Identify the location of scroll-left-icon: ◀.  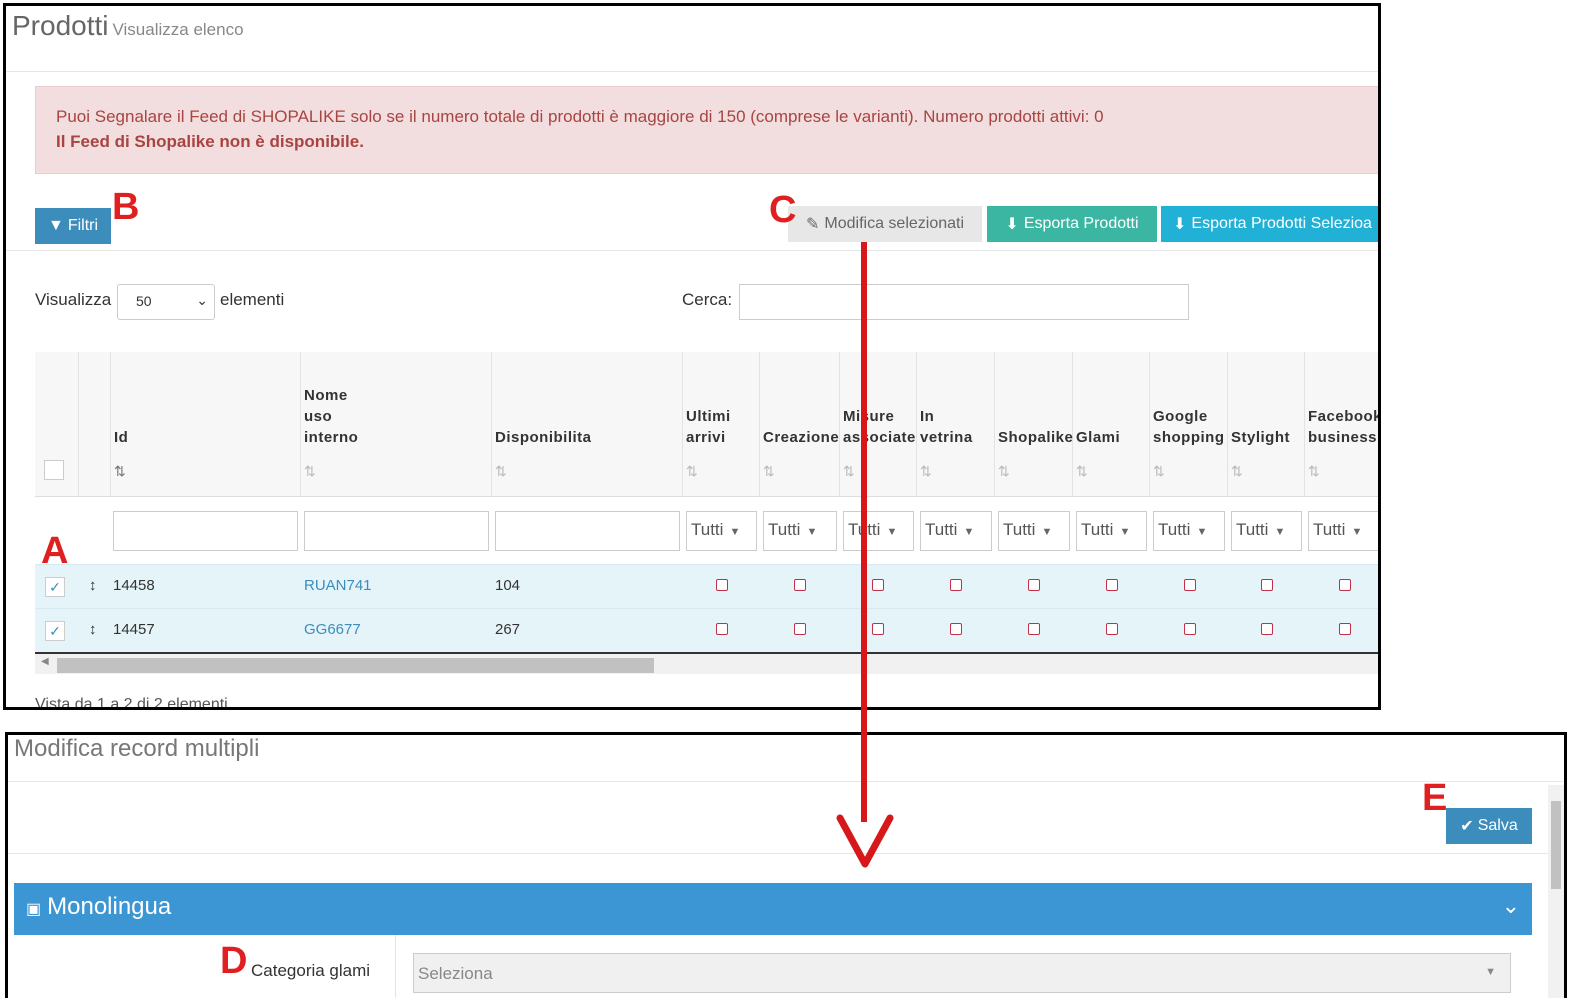
(45, 661).